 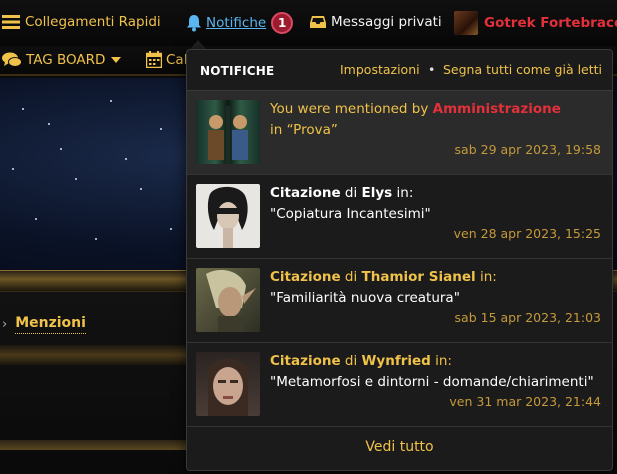 I want to click on dropdown-footer: Vedi tutto, so click(x=399, y=447).